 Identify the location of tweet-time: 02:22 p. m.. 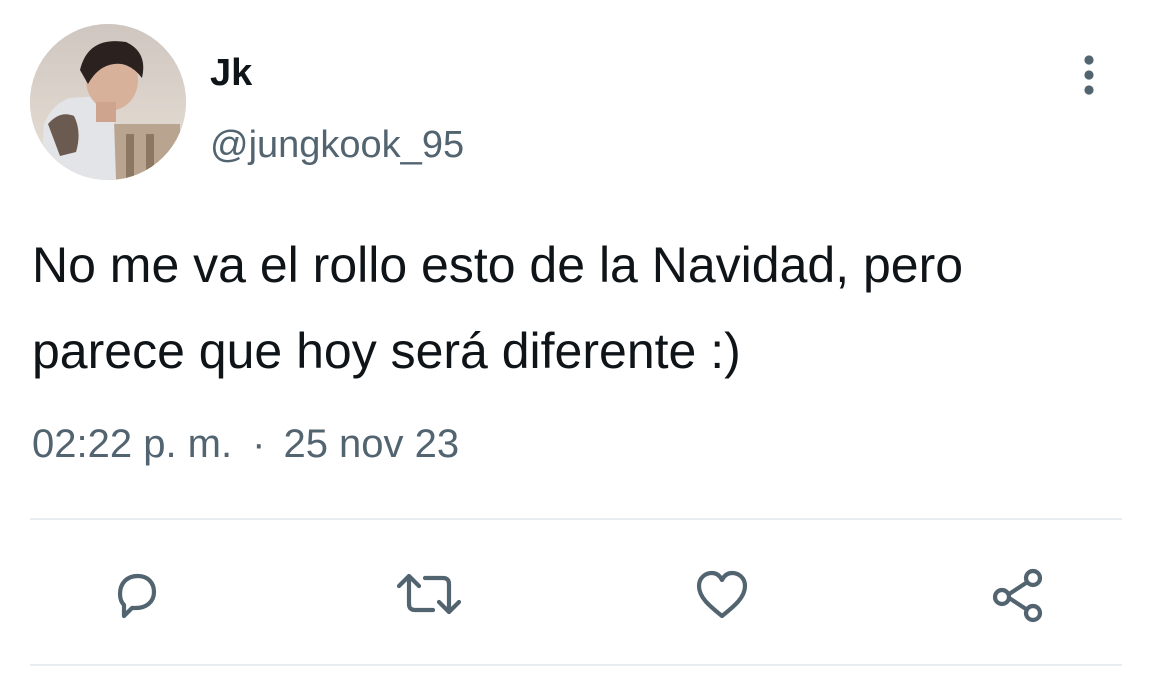
(132, 444).